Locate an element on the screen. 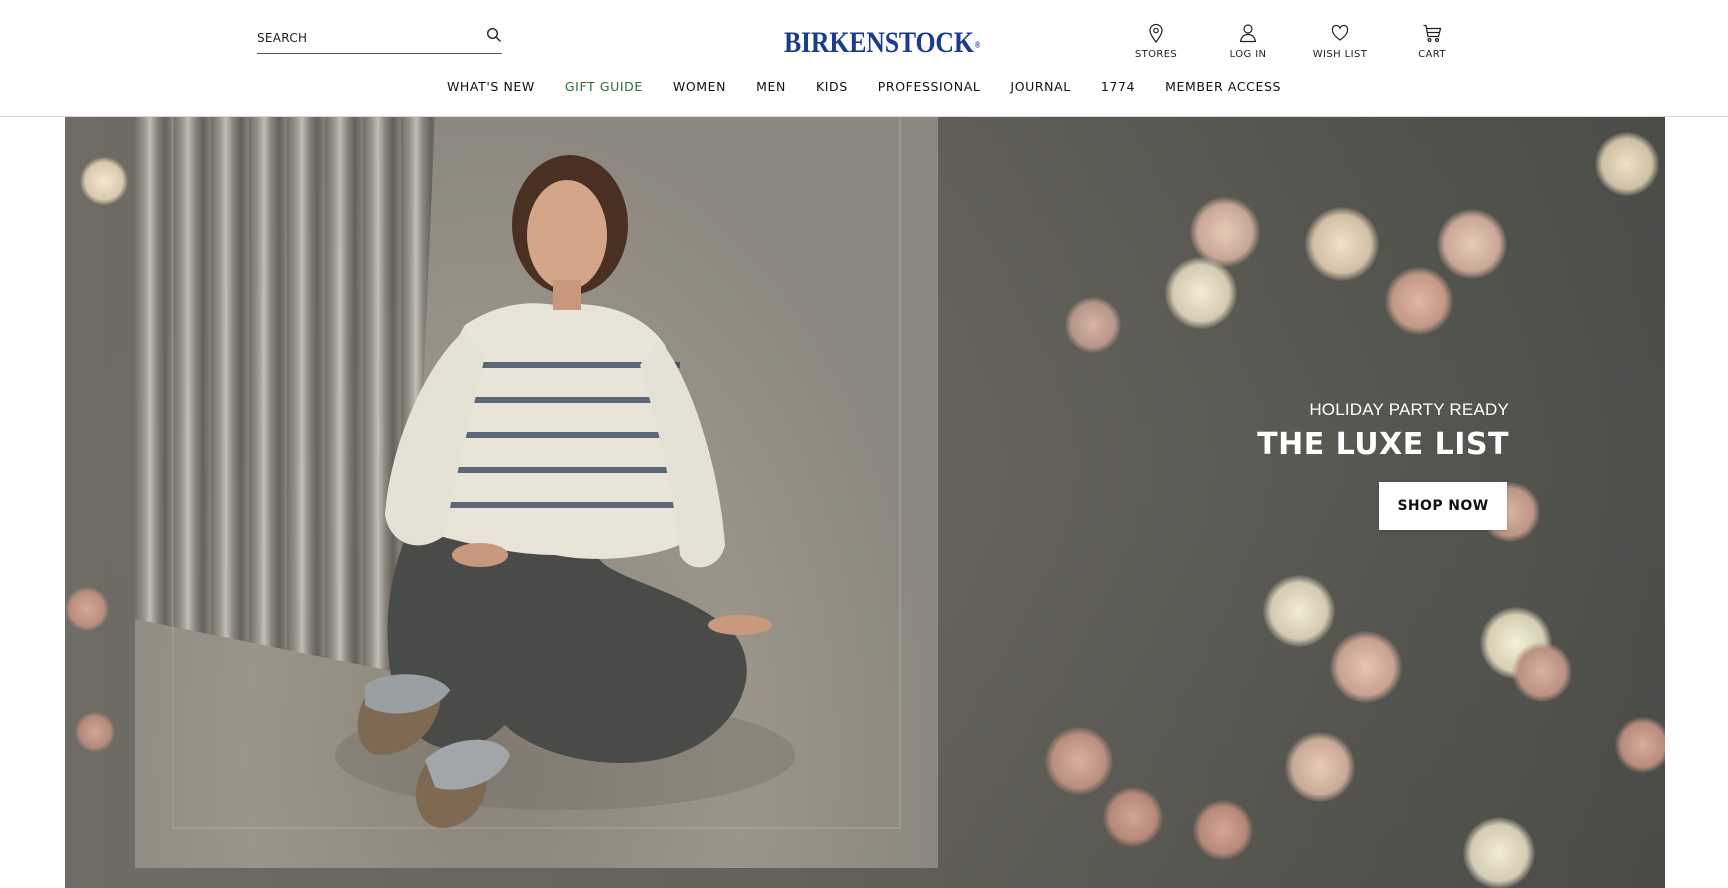  hero-eyebrow: HOLIDAY PARTY READY is located at coordinates (1409, 409).